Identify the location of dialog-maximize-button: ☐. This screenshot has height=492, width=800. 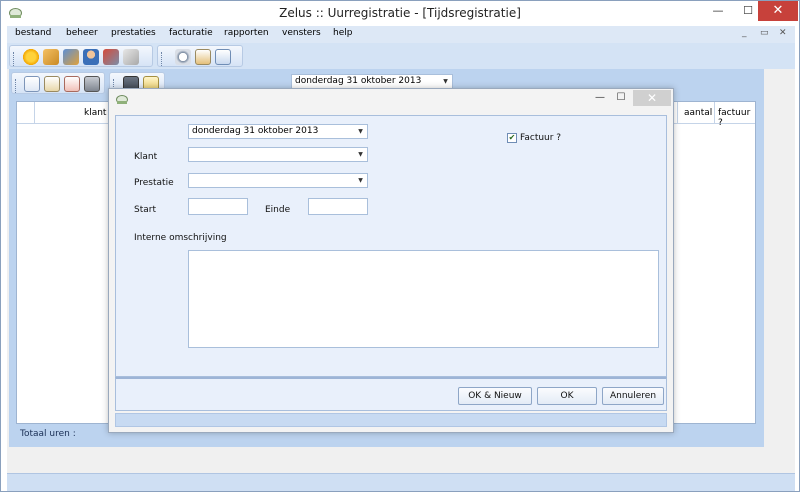
(621, 98).